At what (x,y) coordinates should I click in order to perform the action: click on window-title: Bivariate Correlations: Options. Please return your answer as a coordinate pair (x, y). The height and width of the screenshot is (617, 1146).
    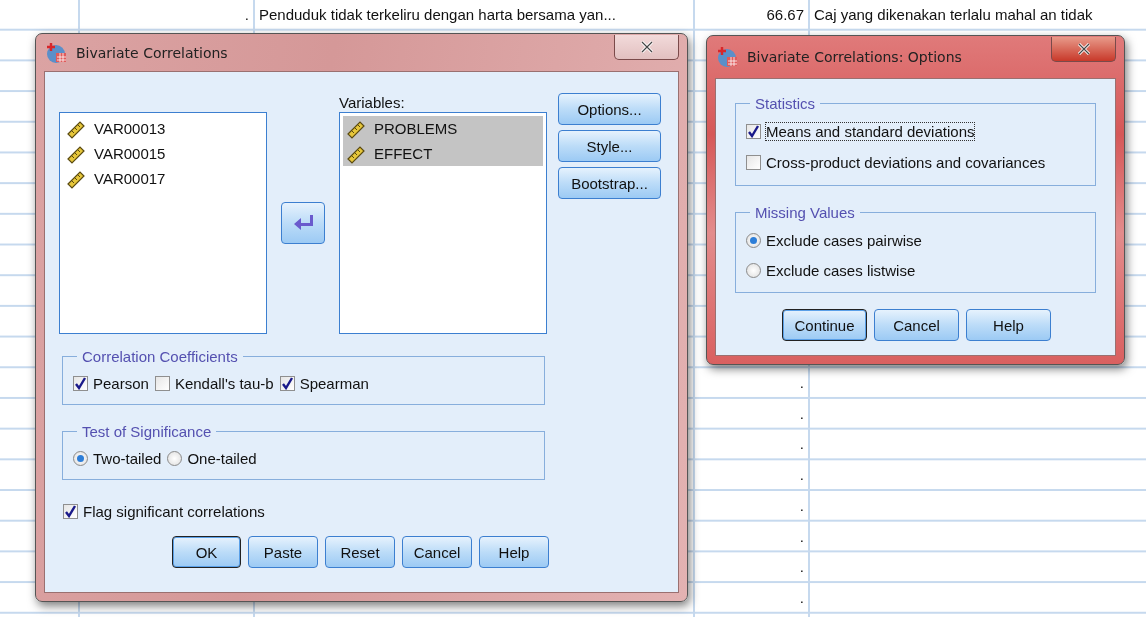
    Looking at the image, I should click on (855, 57).